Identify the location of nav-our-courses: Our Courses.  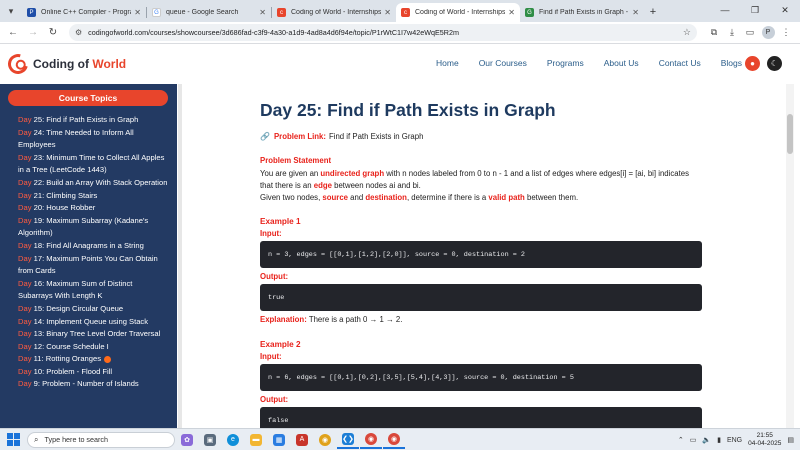
(503, 63).